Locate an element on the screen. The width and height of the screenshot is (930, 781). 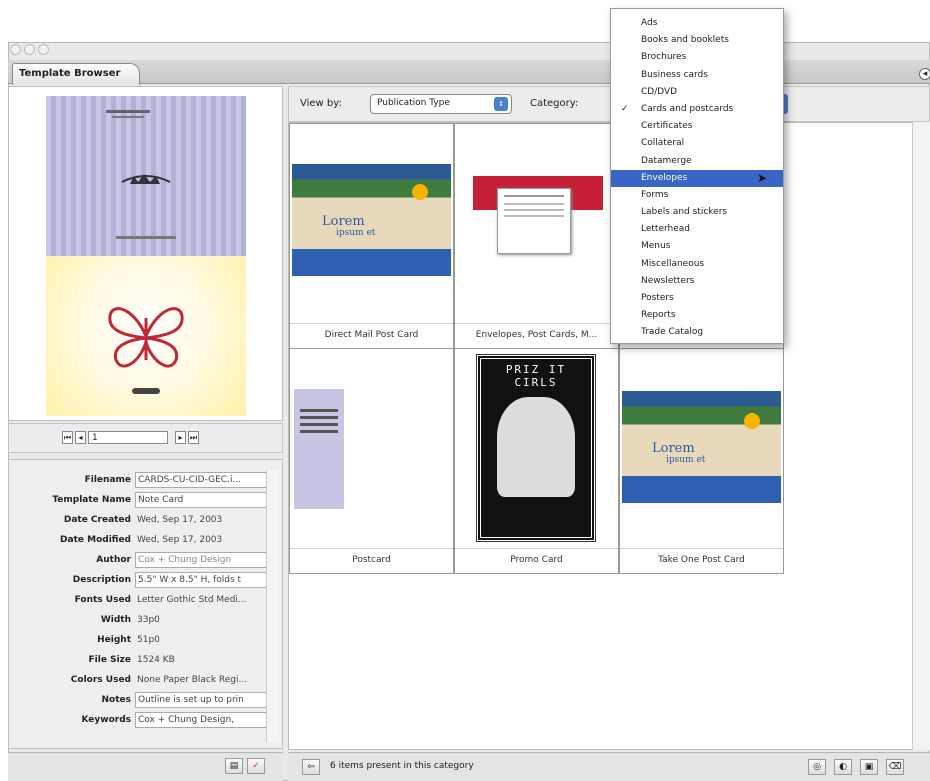
menu-item-label: Books and booklets is located at coordinates (685, 40).